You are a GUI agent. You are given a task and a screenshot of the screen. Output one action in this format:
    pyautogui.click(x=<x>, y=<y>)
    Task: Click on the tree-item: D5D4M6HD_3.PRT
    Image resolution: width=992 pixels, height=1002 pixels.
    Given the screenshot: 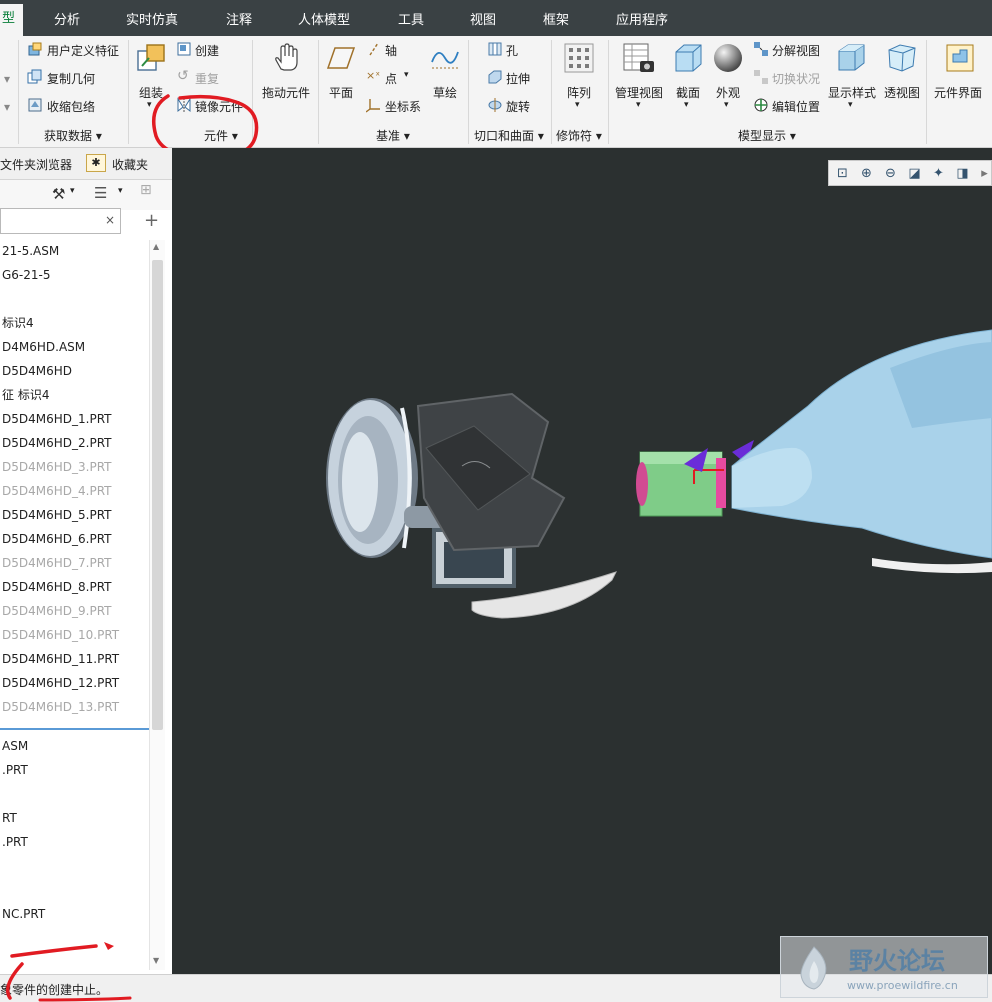 What is the action you would take?
    pyautogui.click(x=56, y=467)
    